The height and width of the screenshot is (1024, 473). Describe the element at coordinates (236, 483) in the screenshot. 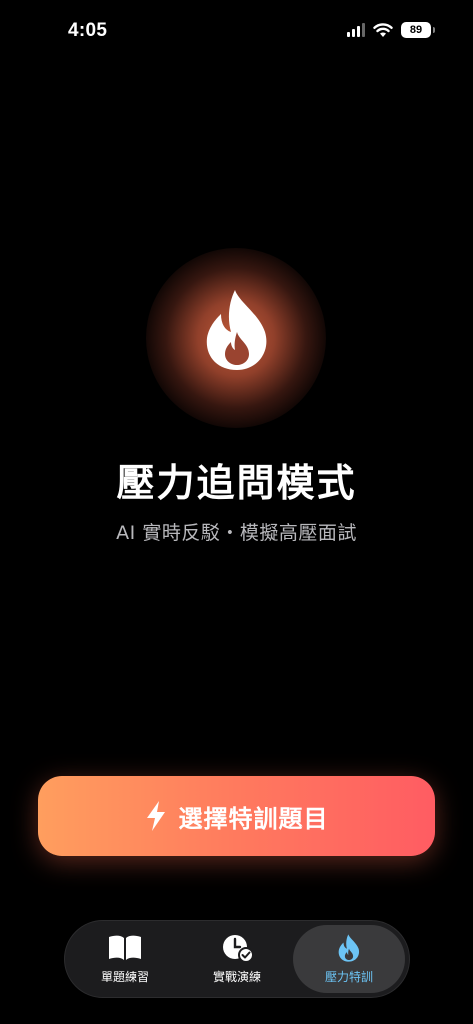

I see `mode-title: 壓力追問模式` at that location.